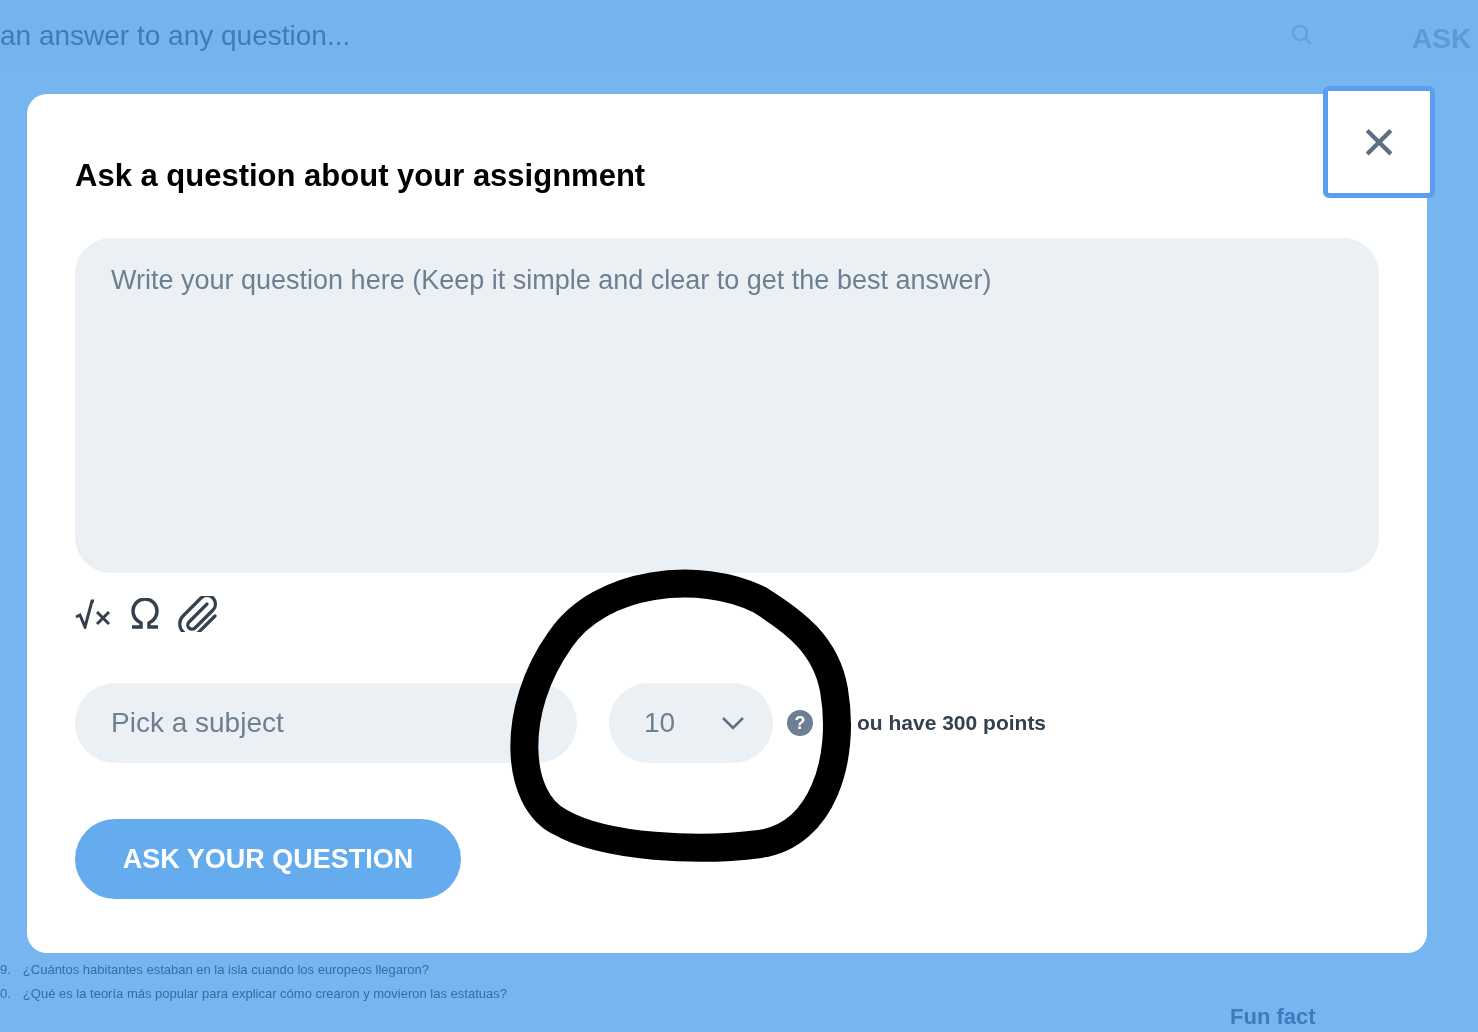 The image size is (1478, 1032). Describe the element at coordinates (268, 859) in the screenshot. I see `ask-question-button: ASK YOUR QUESTION` at that location.